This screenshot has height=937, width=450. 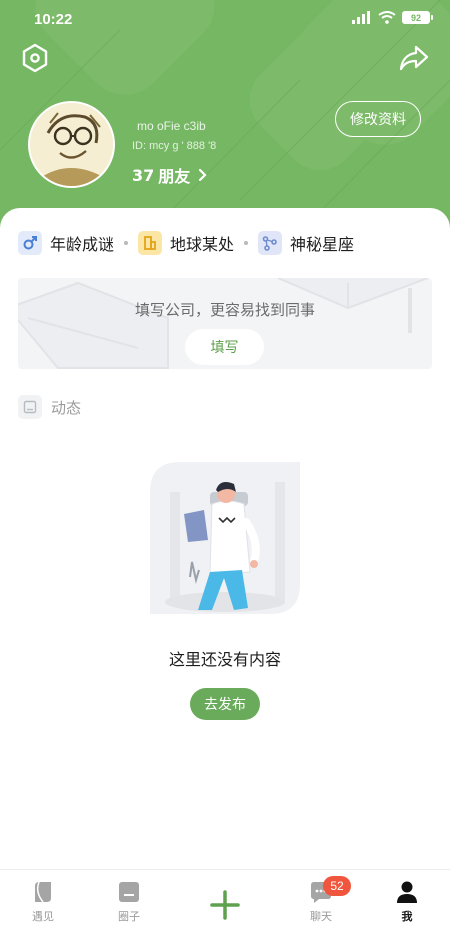 I want to click on moments-label: 动态, so click(x=66, y=407).